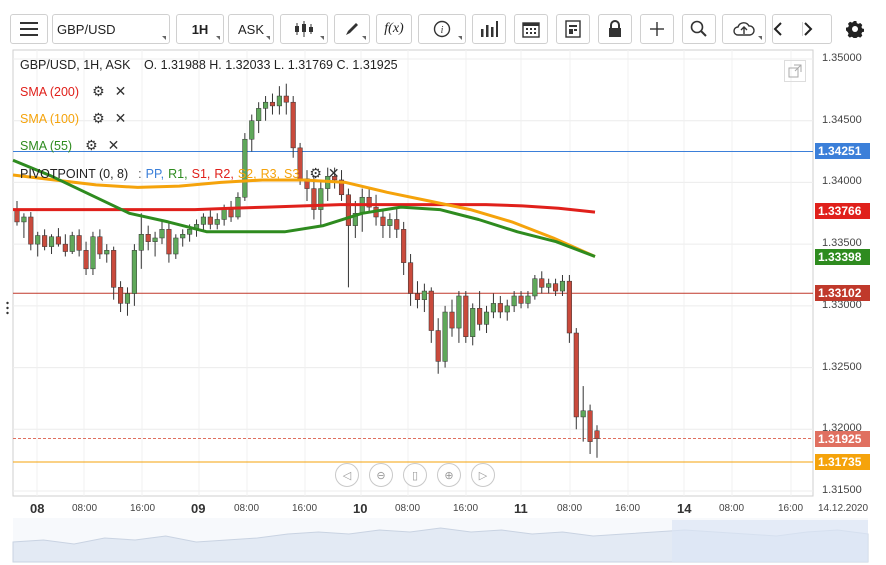 The height and width of the screenshot is (565, 886). I want to click on sma200-line, so click(304, 208).